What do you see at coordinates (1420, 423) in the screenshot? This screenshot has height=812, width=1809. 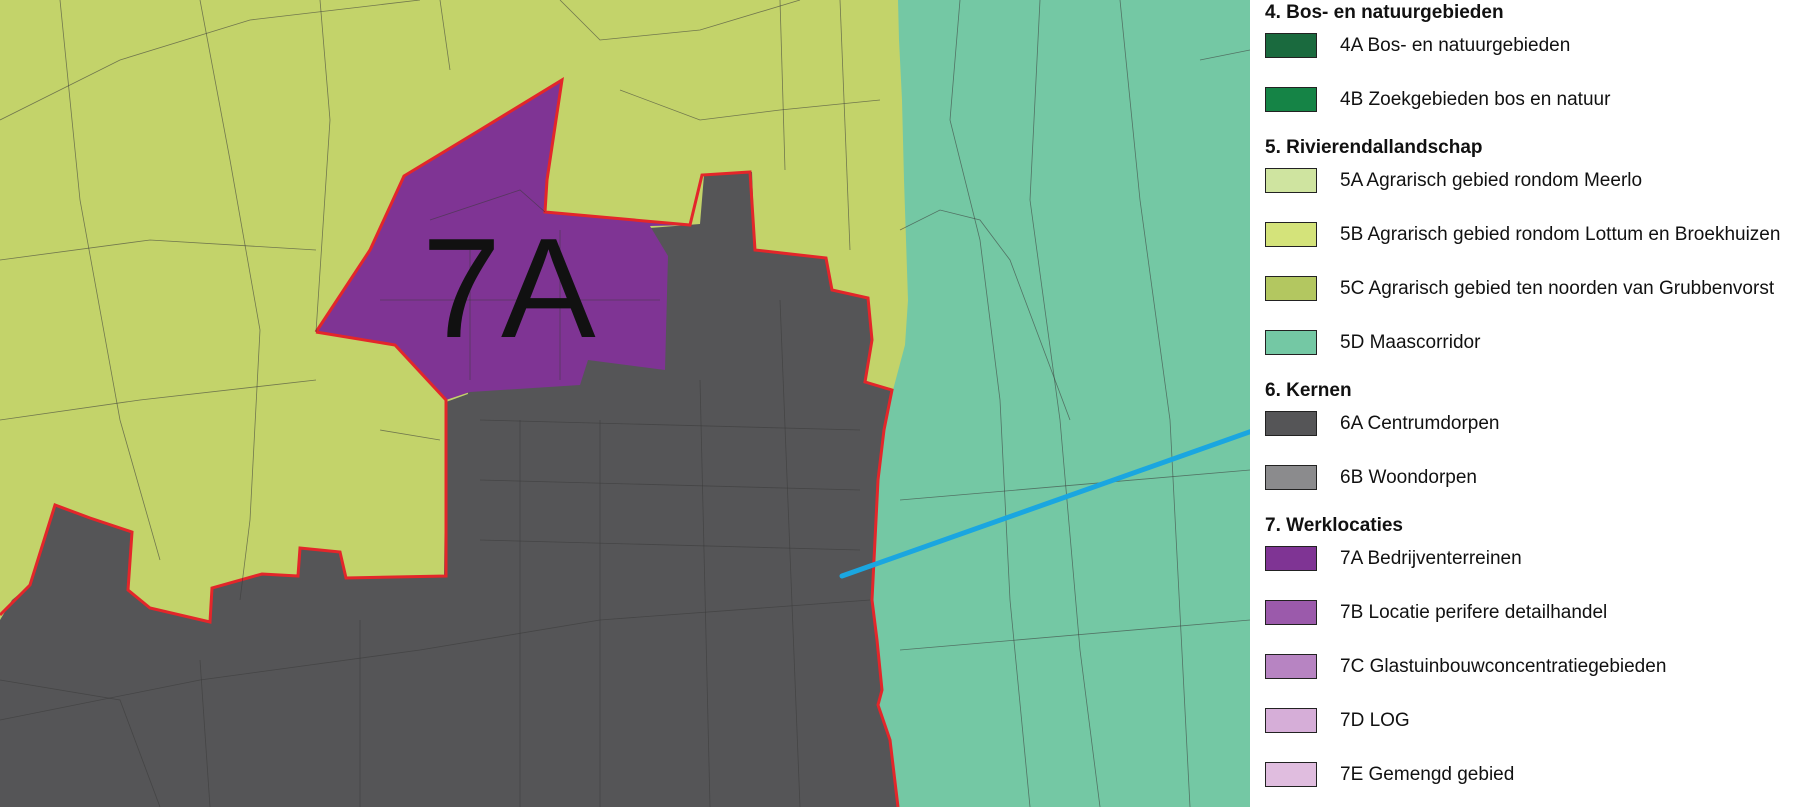 I see `legend-label-6a: 6A Centrumdorpen` at bounding box center [1420, 423].